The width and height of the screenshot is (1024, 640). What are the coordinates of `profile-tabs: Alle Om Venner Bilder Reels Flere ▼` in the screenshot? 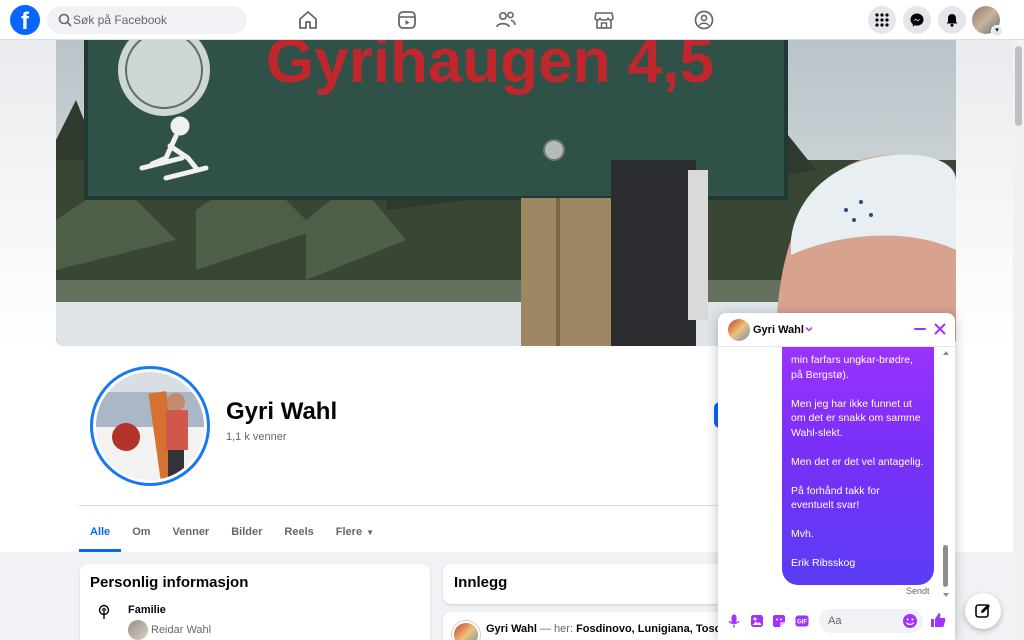 It's located at (232, 532).